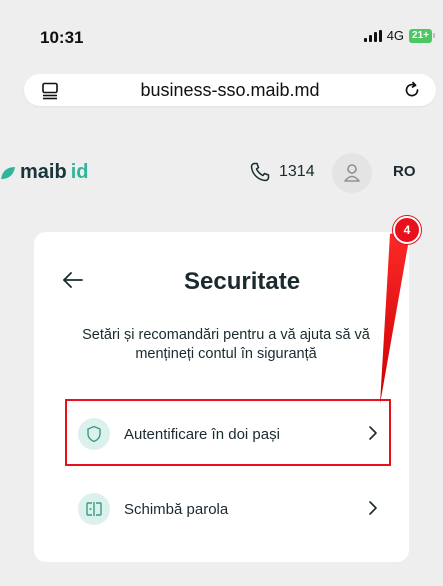  I want to click on address-bar: business-sso.maib.md, so click(230, 90).